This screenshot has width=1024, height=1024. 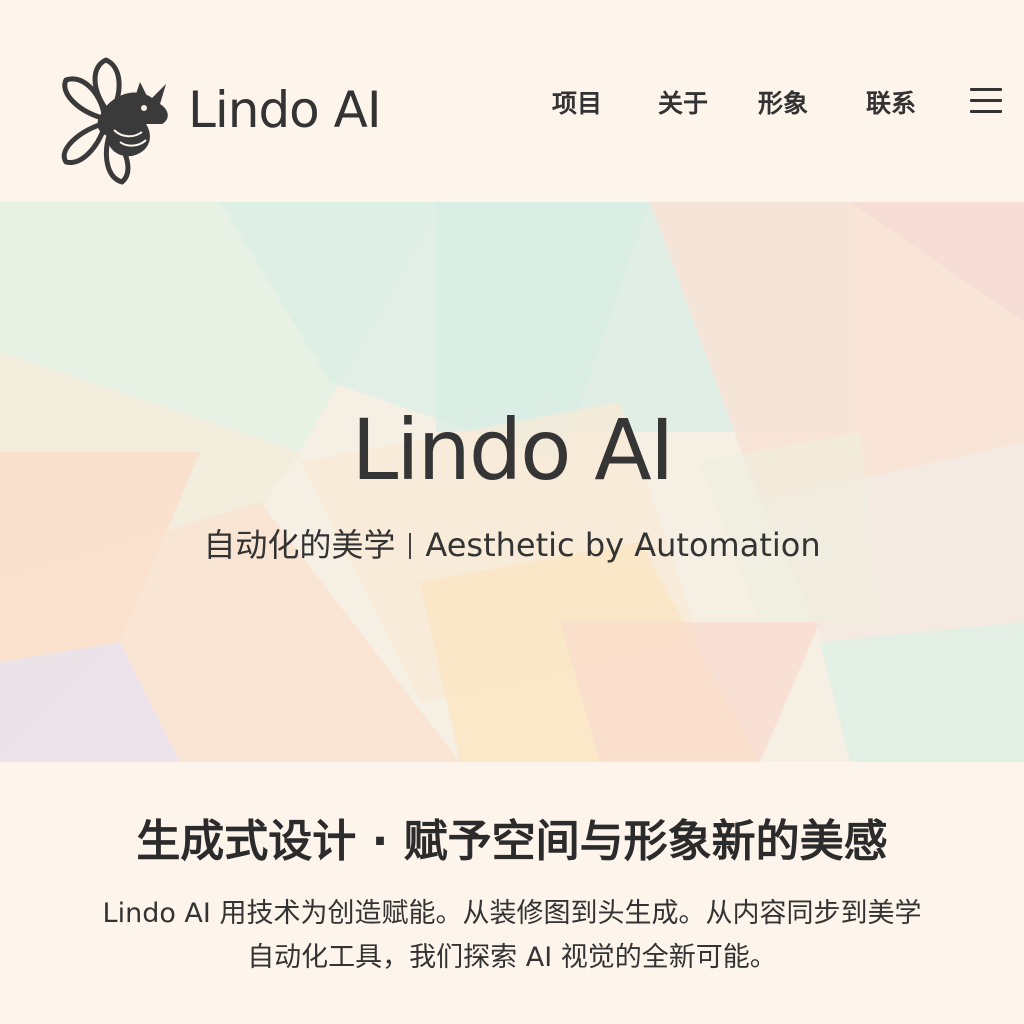 What do you see at coordinates (783, 104) in the screenshot?
I see `nav-item-image: 形象` at bounding box center [783, 104].